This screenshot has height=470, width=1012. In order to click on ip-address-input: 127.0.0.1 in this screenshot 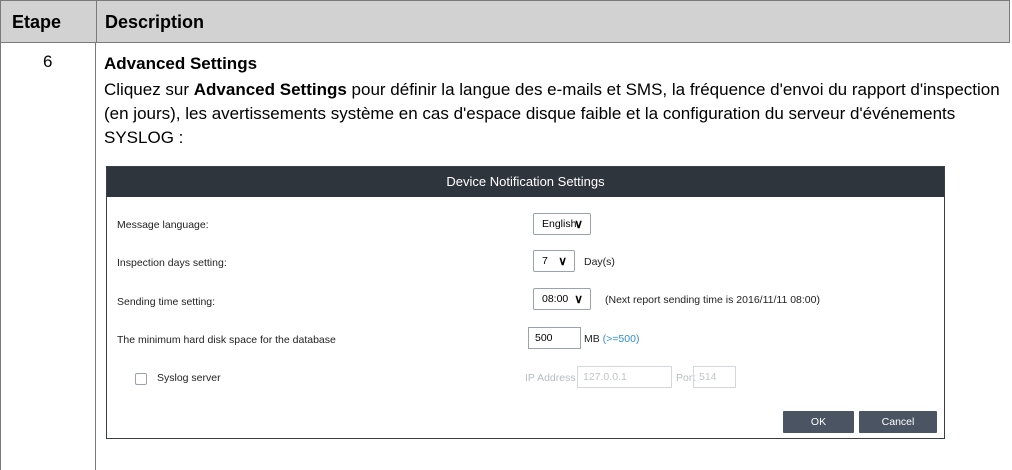, I will do `click(624, 377)`.